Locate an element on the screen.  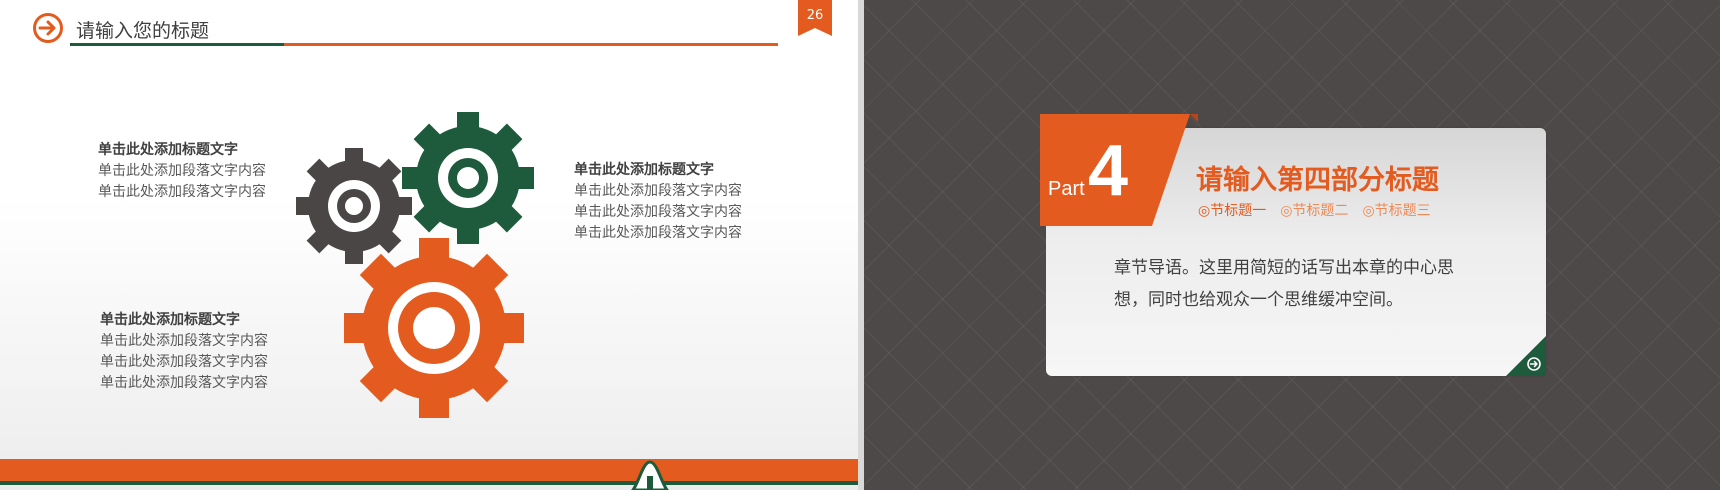
part-number: 4 is located at coordinates (1108, 171).